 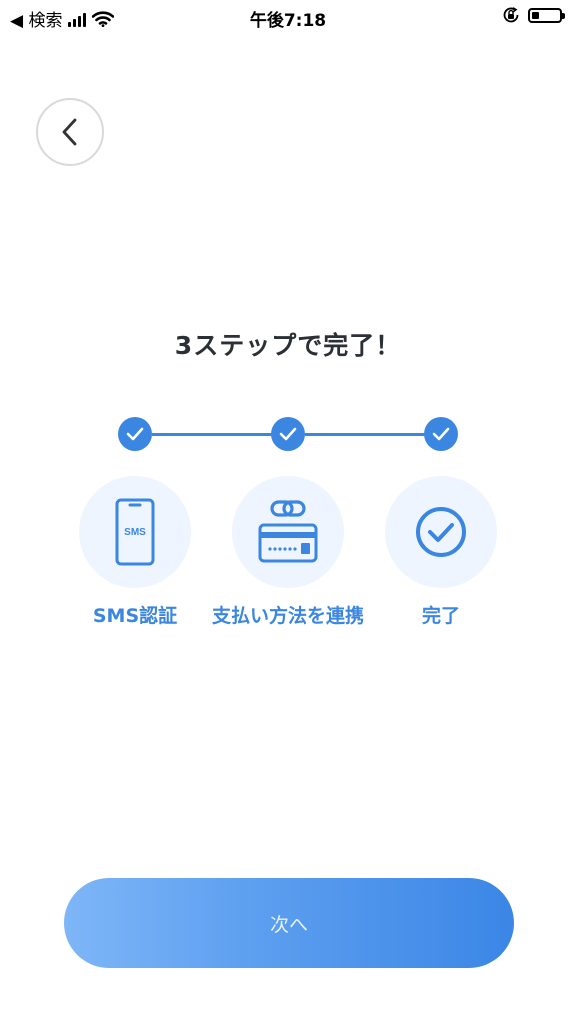 I want to click on status-right, so click(x=533, y=15).